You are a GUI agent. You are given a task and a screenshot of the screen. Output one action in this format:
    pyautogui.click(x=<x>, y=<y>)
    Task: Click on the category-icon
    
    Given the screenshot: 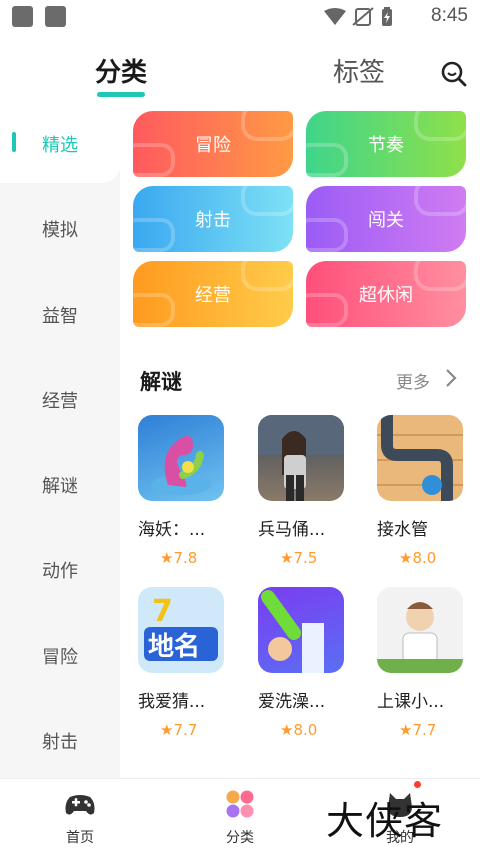 What is the action you would take?
    pyautogui.click(x=240, y=804)
    